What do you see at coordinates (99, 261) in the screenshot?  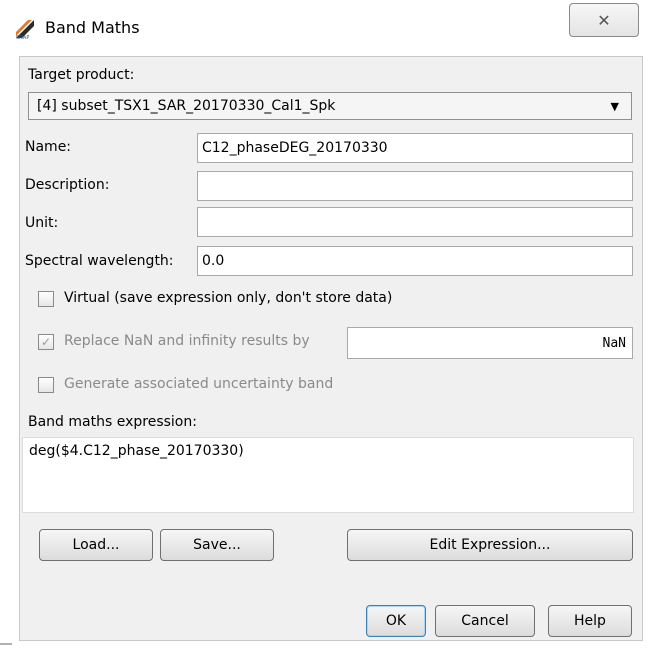 I see `wavelength-label: Spectral wavelength:` at bounding box center [99, 261].